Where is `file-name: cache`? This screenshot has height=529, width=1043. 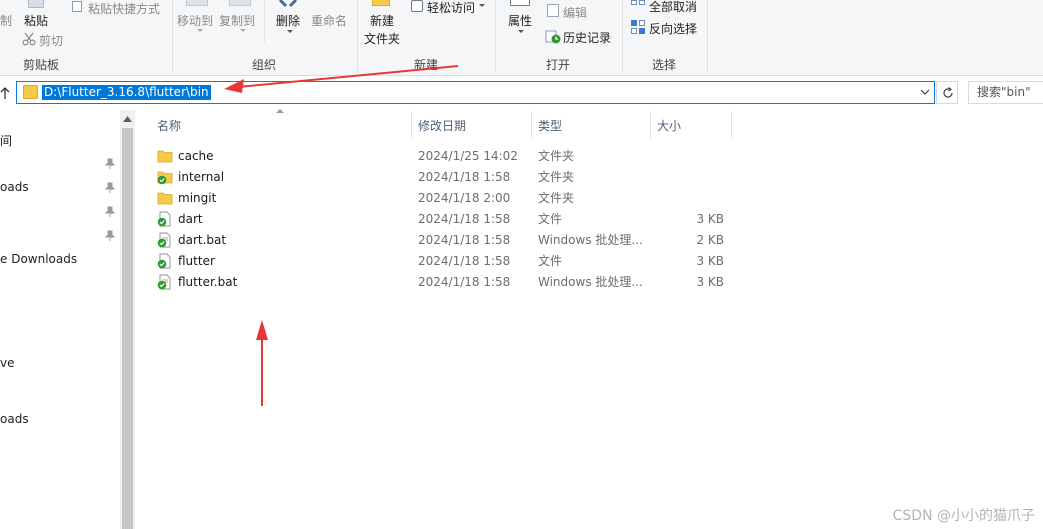 file-name: cache is located at coordinates (196, 156).